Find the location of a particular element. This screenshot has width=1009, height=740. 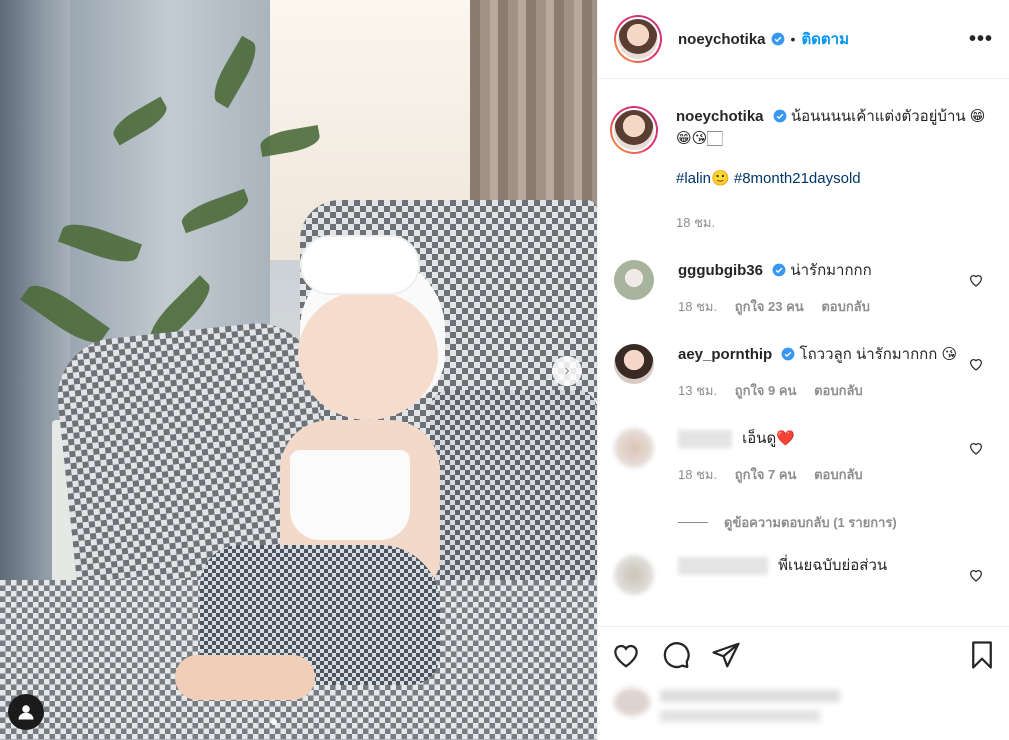

bookmark-icon is located at coordinates (982, 654).